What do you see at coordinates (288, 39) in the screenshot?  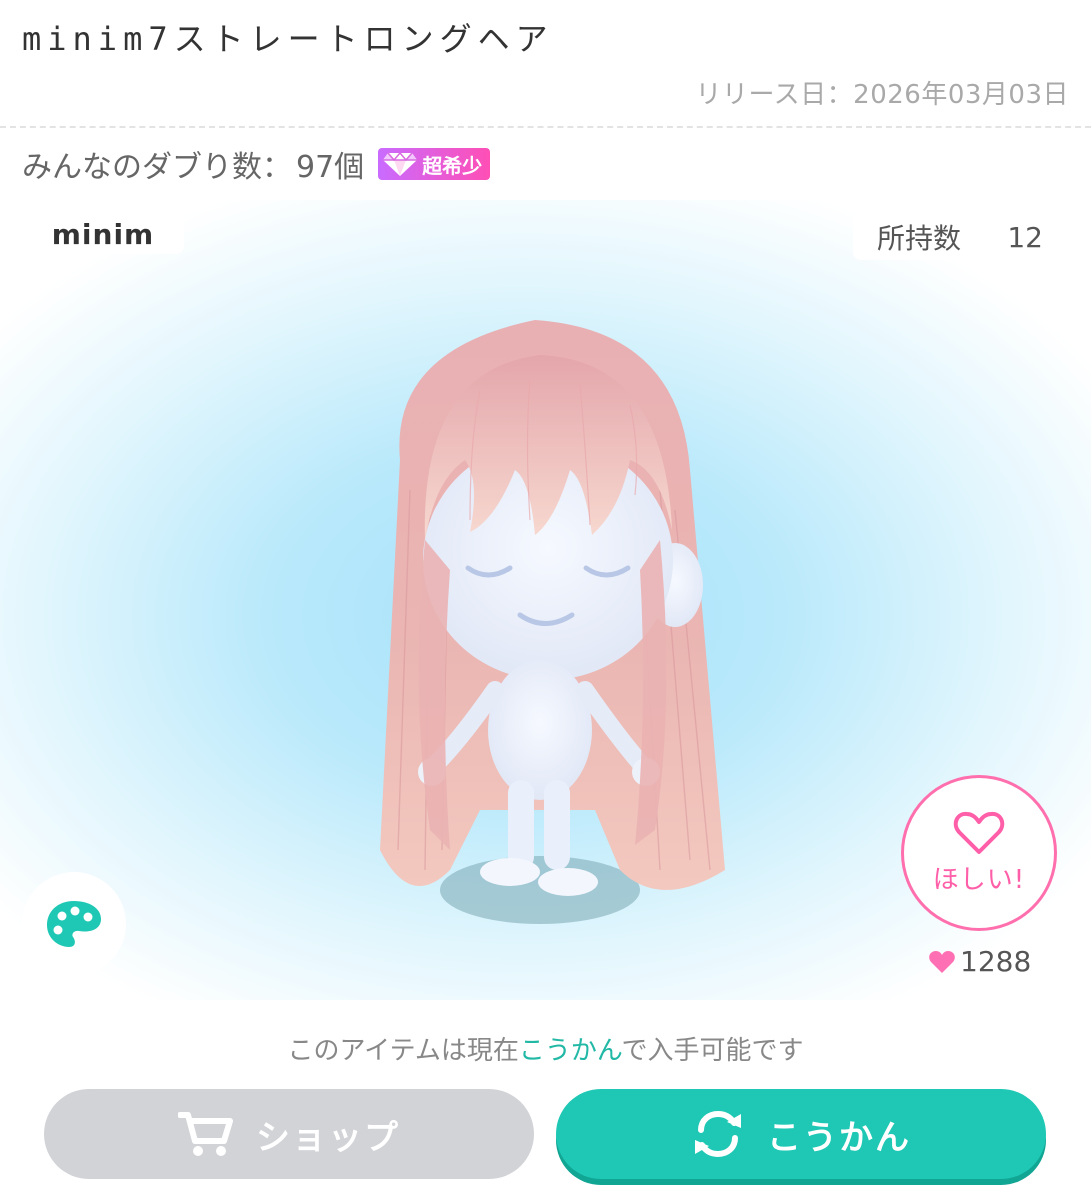 I see `item-title: minim7ストレートロングヘア` at bounding box center [288, 39].